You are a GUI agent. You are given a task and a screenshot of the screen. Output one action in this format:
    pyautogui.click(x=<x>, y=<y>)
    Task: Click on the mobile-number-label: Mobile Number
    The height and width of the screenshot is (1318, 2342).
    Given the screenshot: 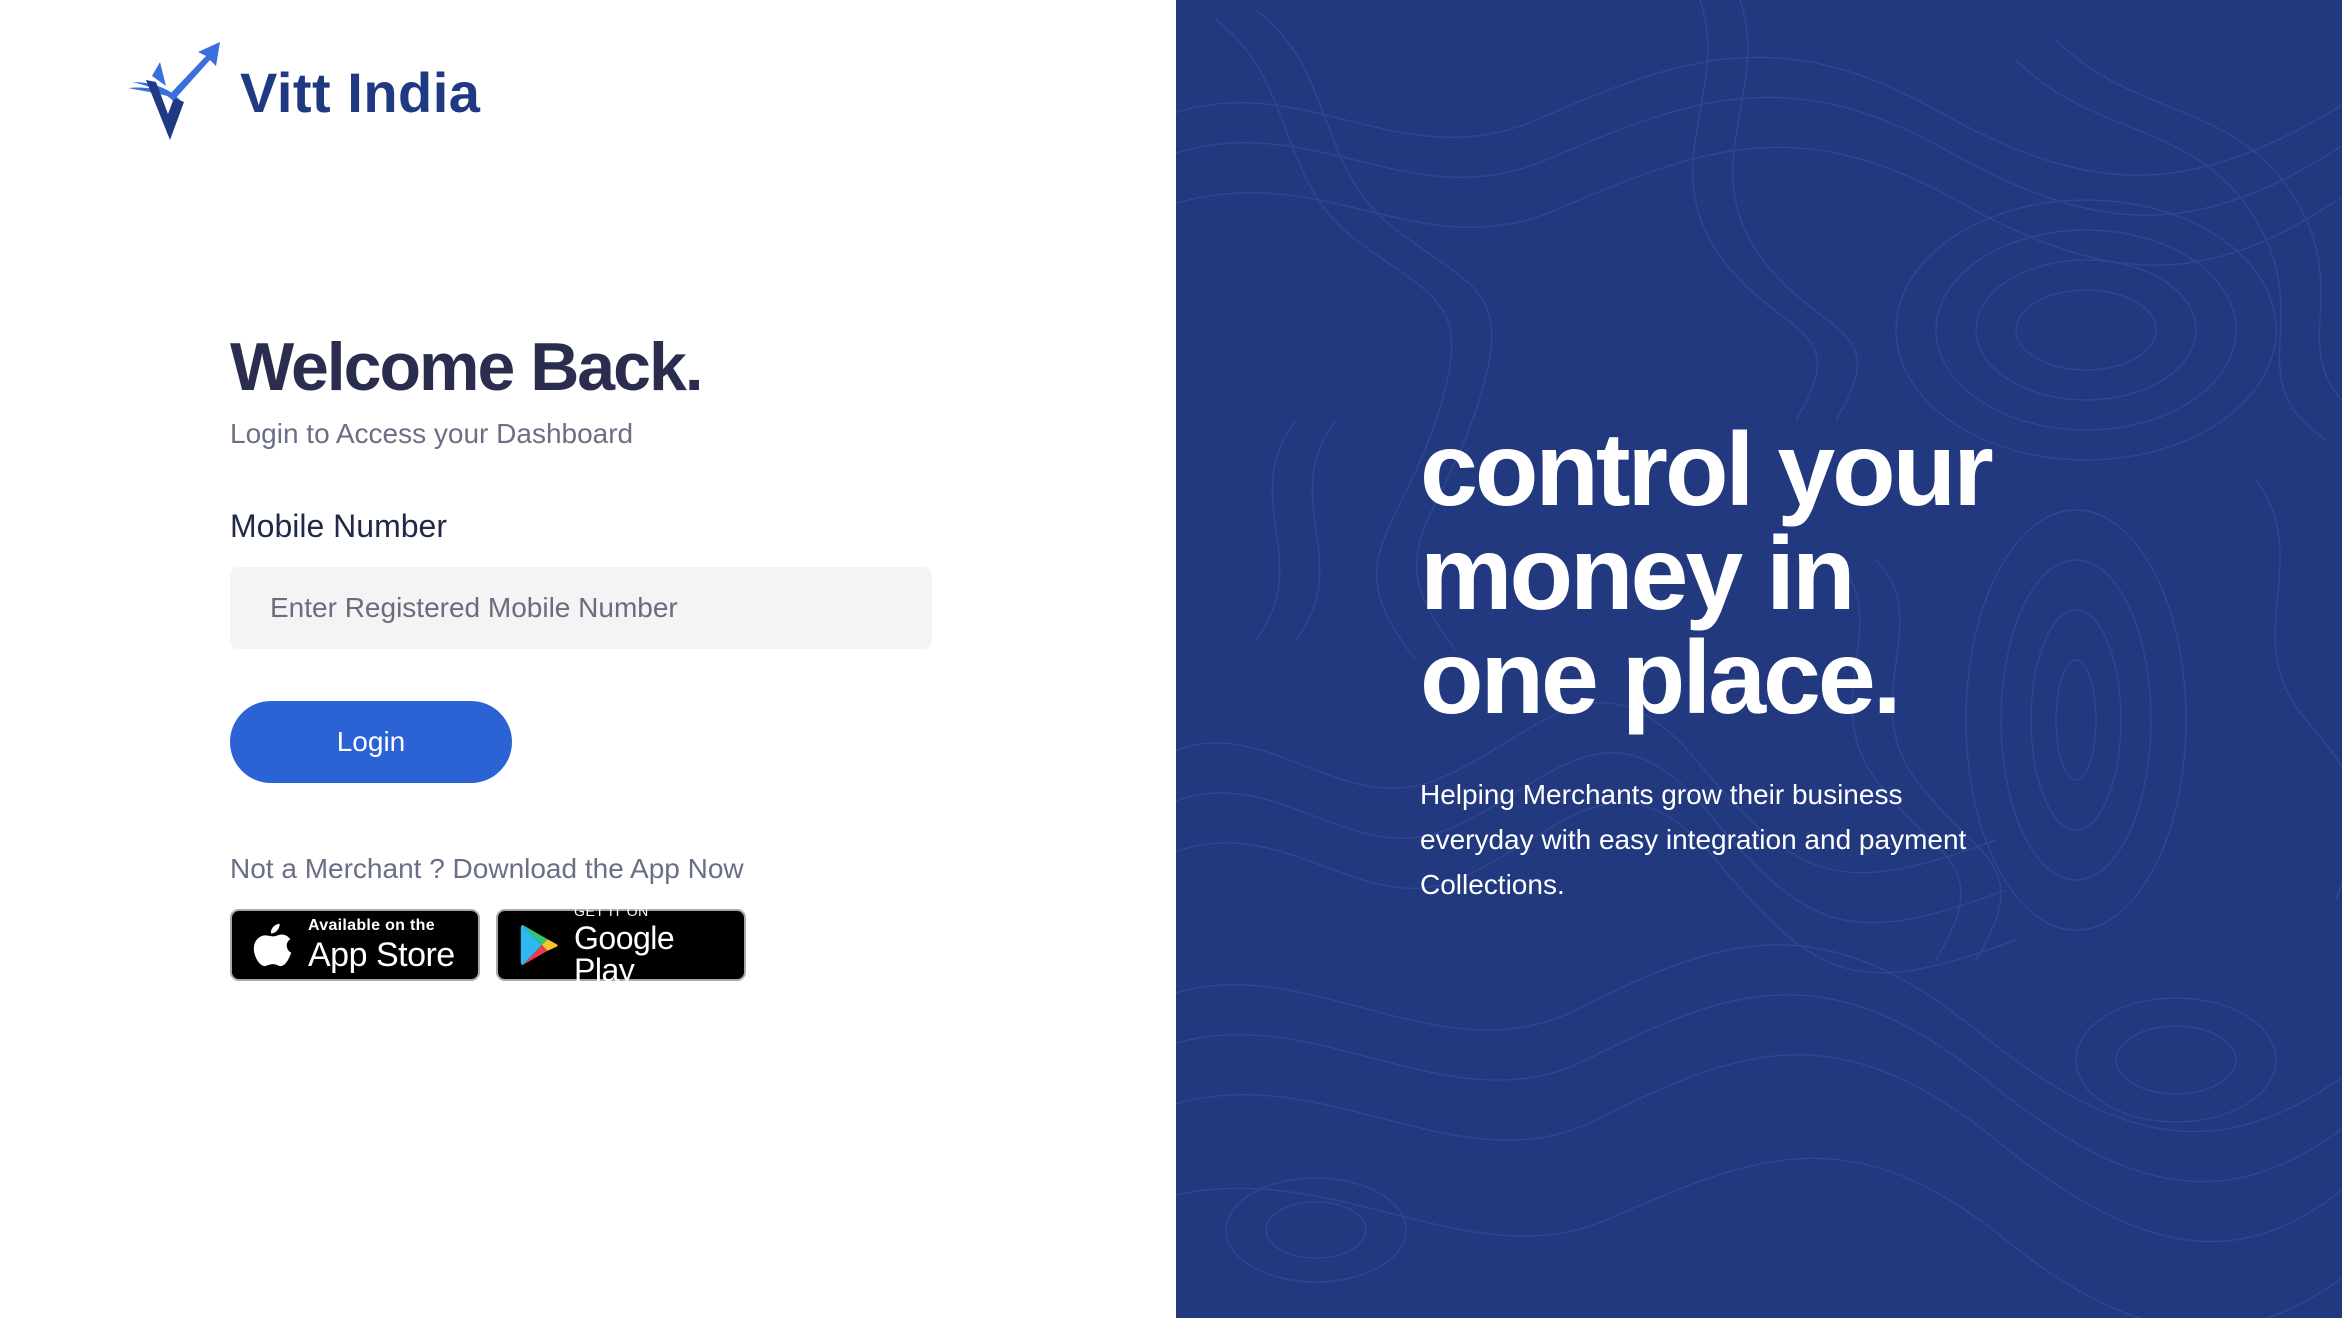 What is the action you would take?
    pyautogui.click(x=338, y=526)
    